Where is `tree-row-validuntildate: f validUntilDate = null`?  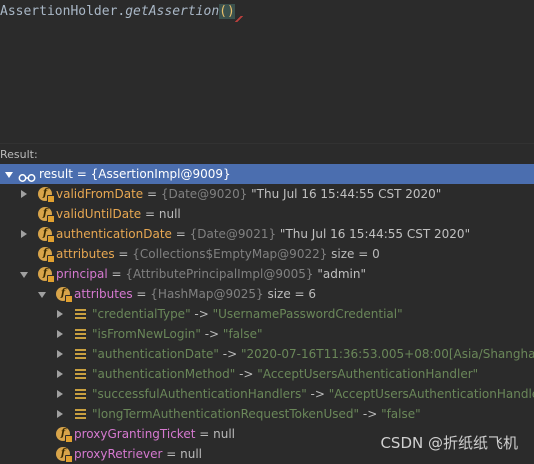
tree-row-validuntildate: f validUntilDate = null is located at coordinates (267, 214).